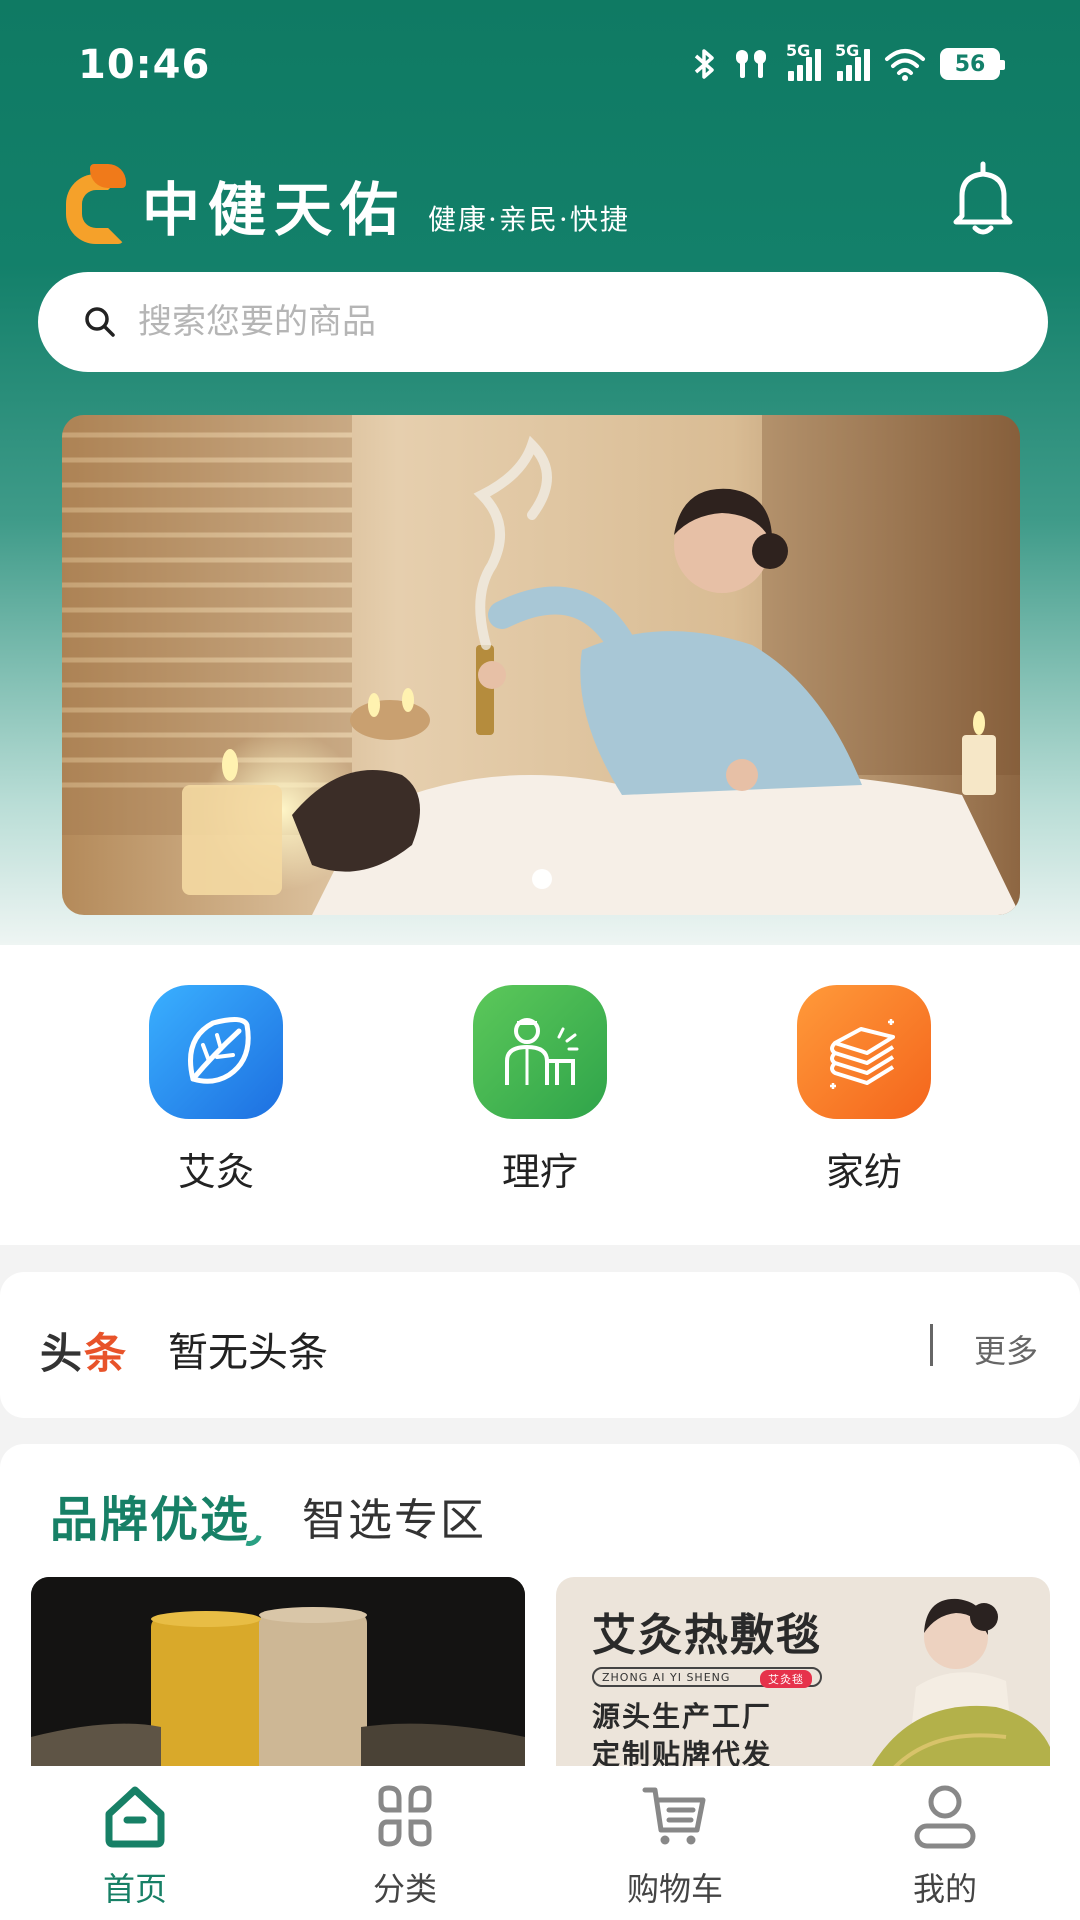 Image resolution: width=1080 pixels, height=1920 pixels. Describe the element at coordinates (983, 200) in the screenshot. I see `bell-icon` at that location.